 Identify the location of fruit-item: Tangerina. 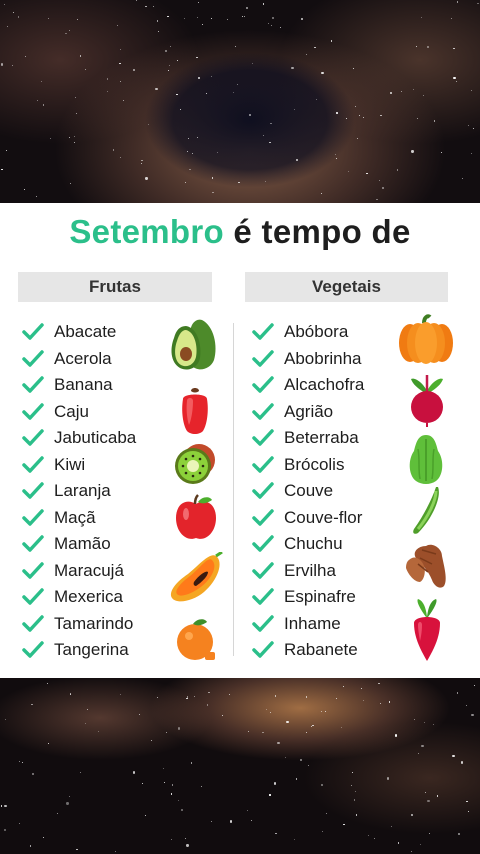
(75, 650).